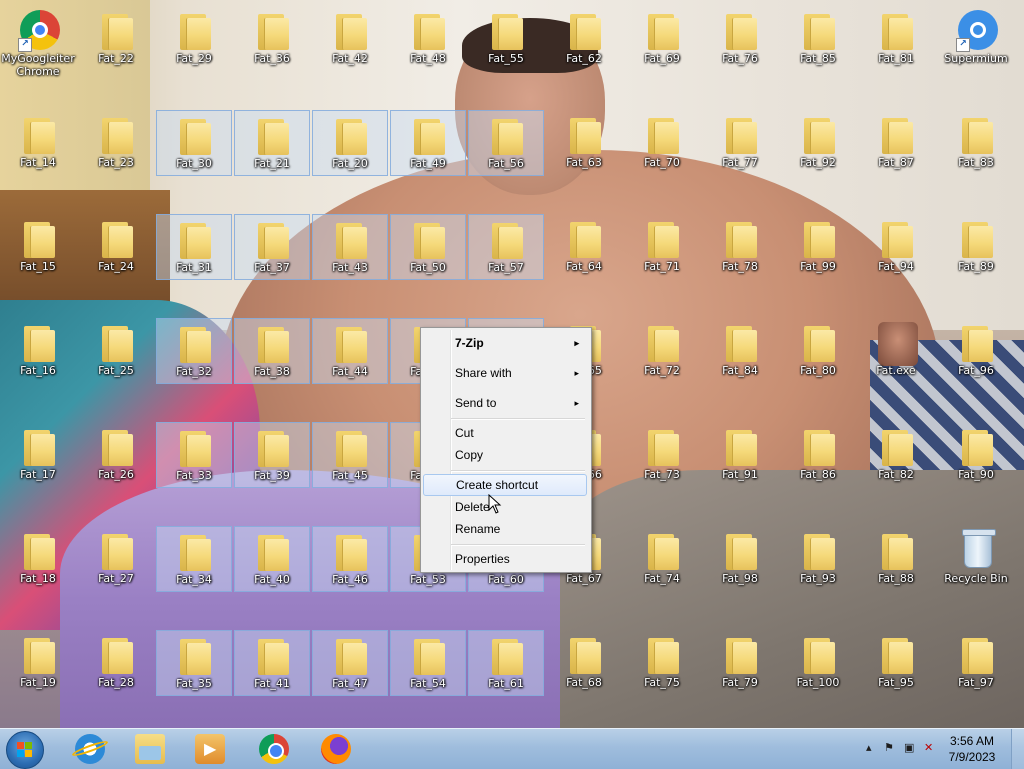 The width and height of the screenshot is (1024, 769). I want to click on desktop-icon-fat-61: Fat_61, so click(506, 663).